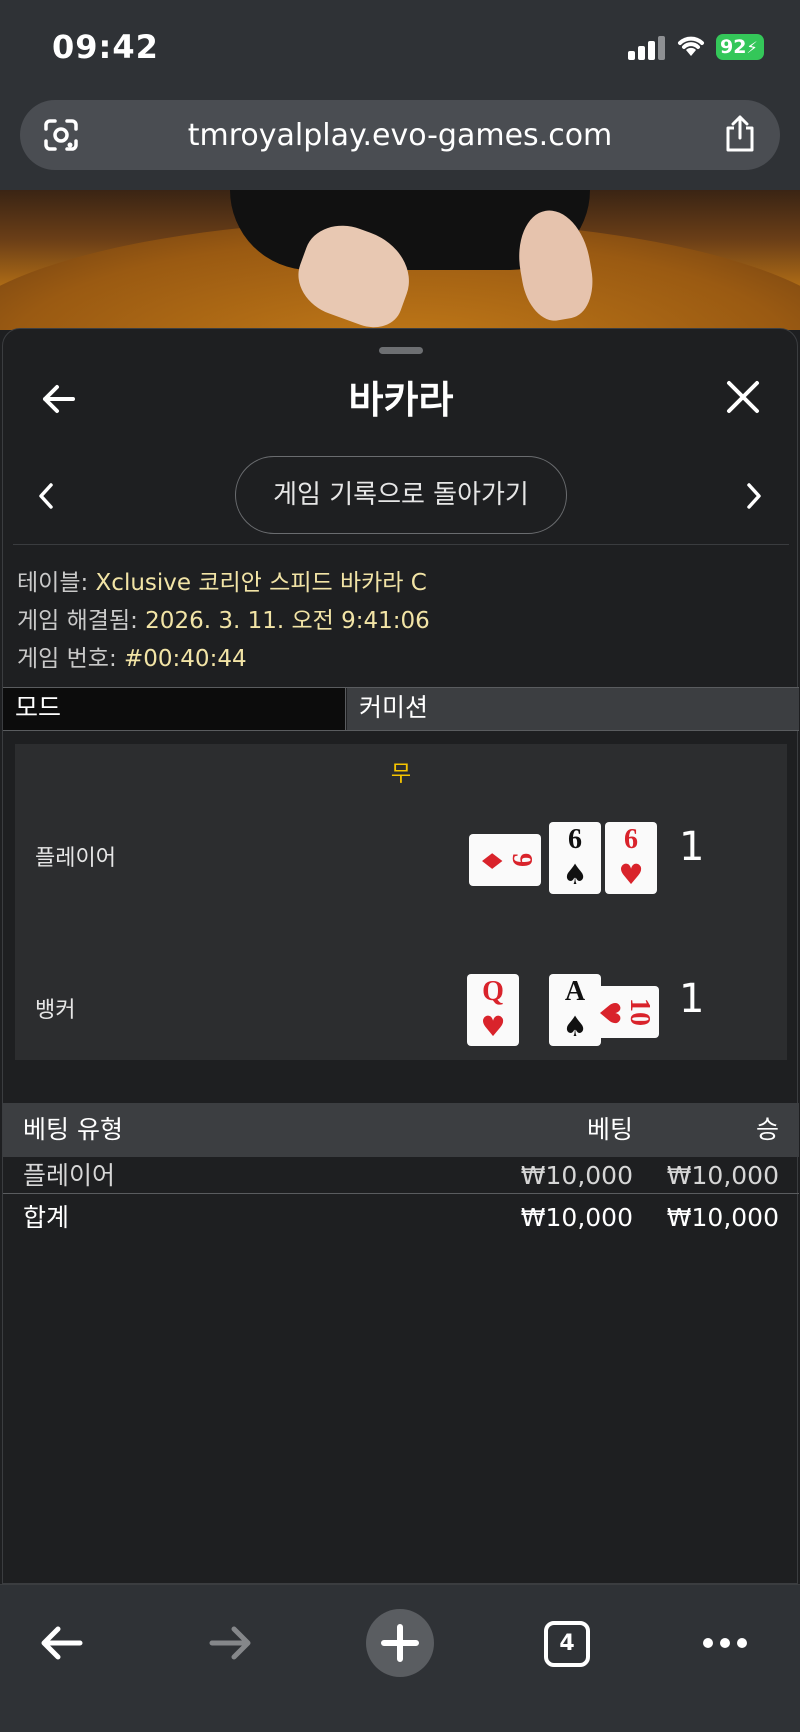 Image resolution: width=800 pixels, height=1732 pixels. I want to click on chevron-left-icon, so click(45, 496).